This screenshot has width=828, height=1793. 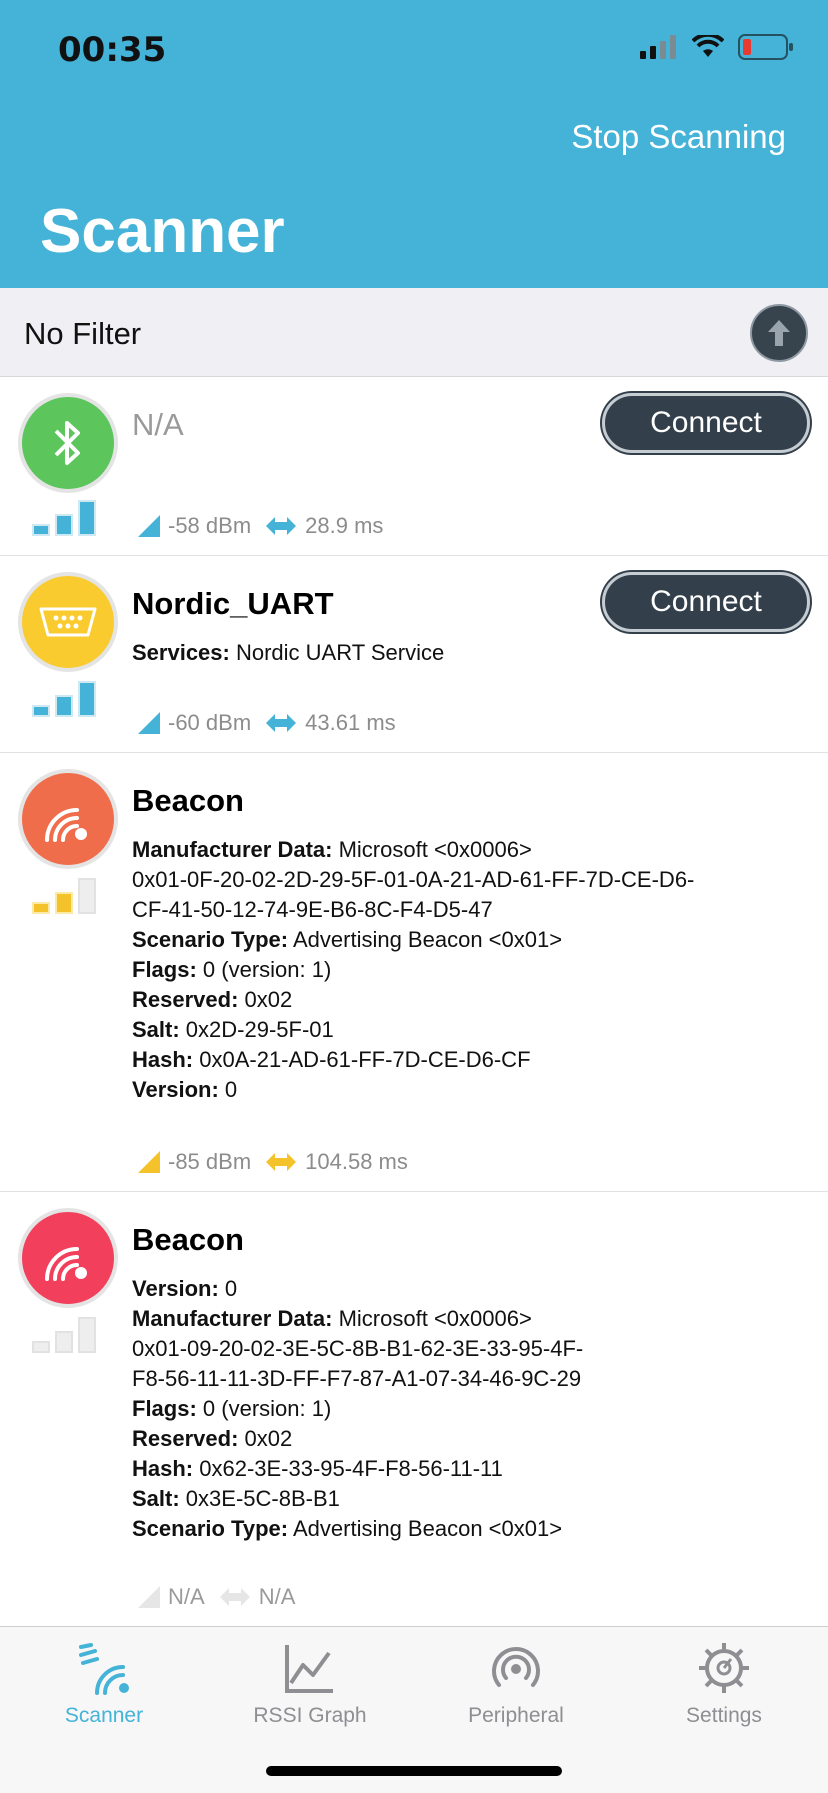 What do you see at coordinates (104, 1669) in the screenshot?
I see `scanner-icon` at bounding box center [104, 1669].